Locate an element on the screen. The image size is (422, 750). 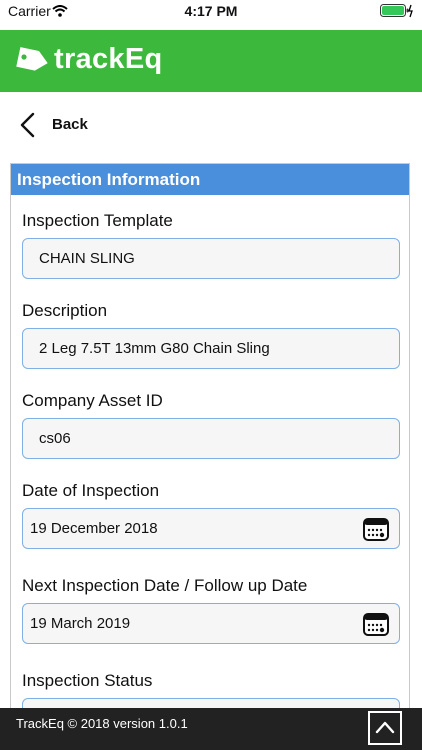
clock: 4:17 PM is located at coordinates (211, 11).